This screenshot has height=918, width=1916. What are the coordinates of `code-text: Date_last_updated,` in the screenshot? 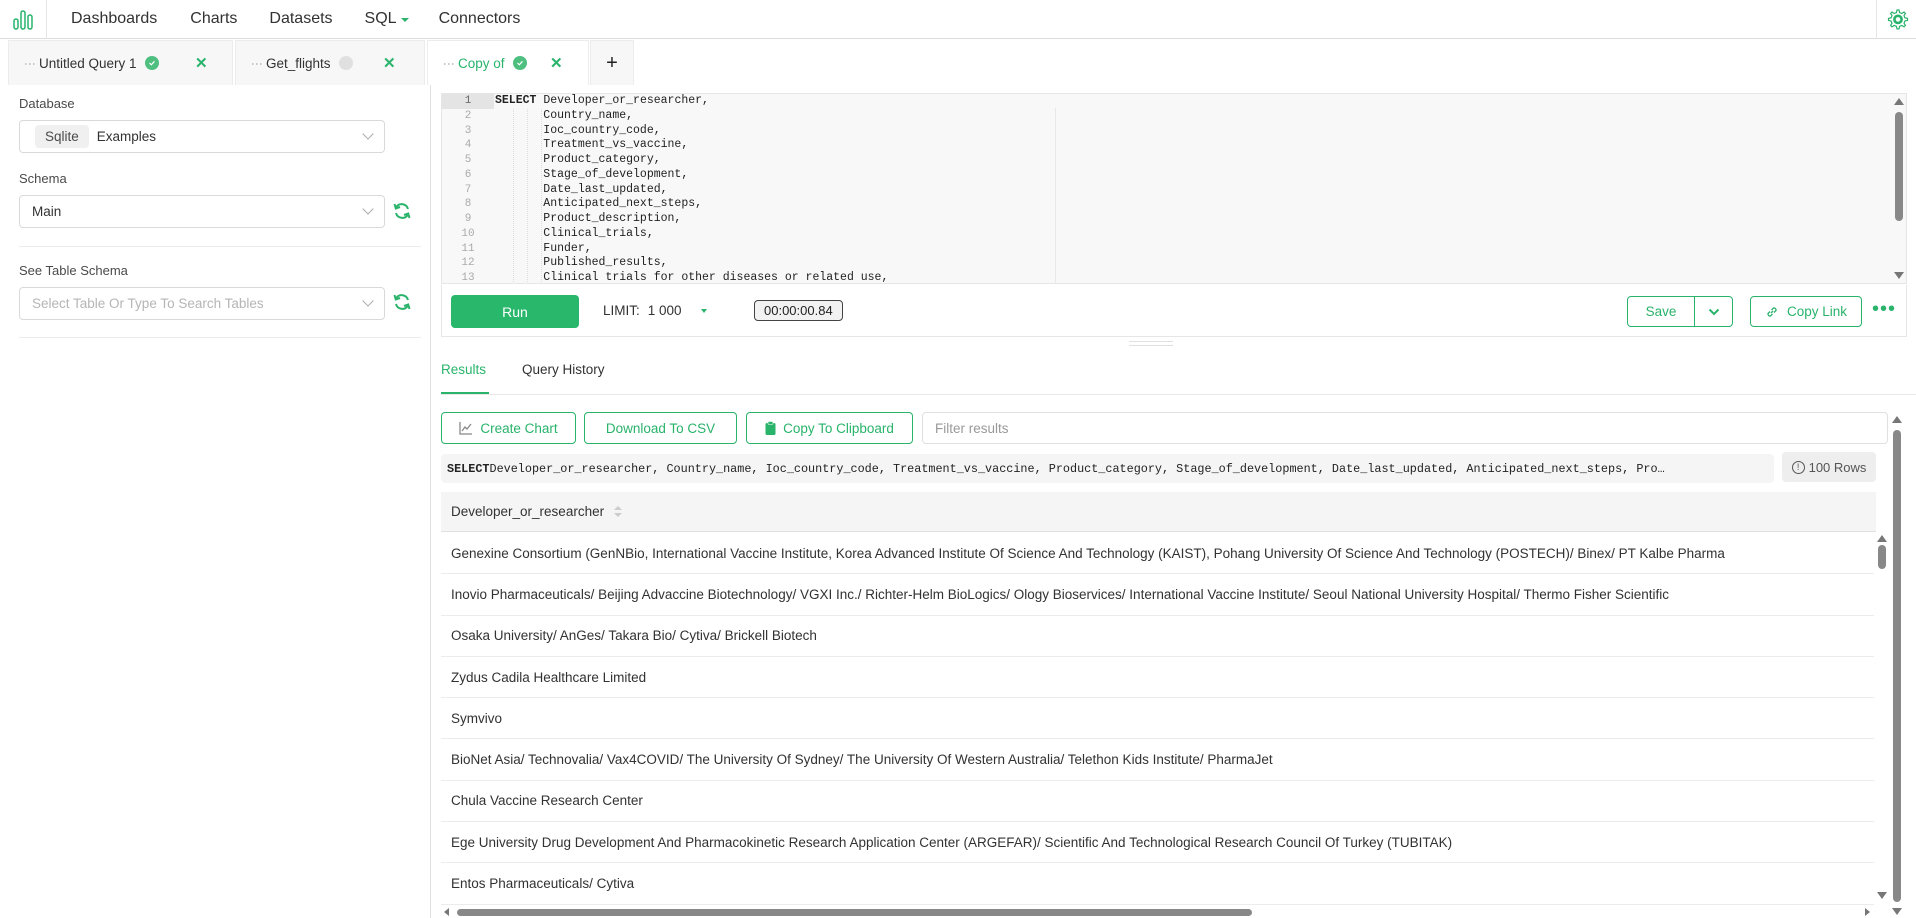 It's located at (581, 190).